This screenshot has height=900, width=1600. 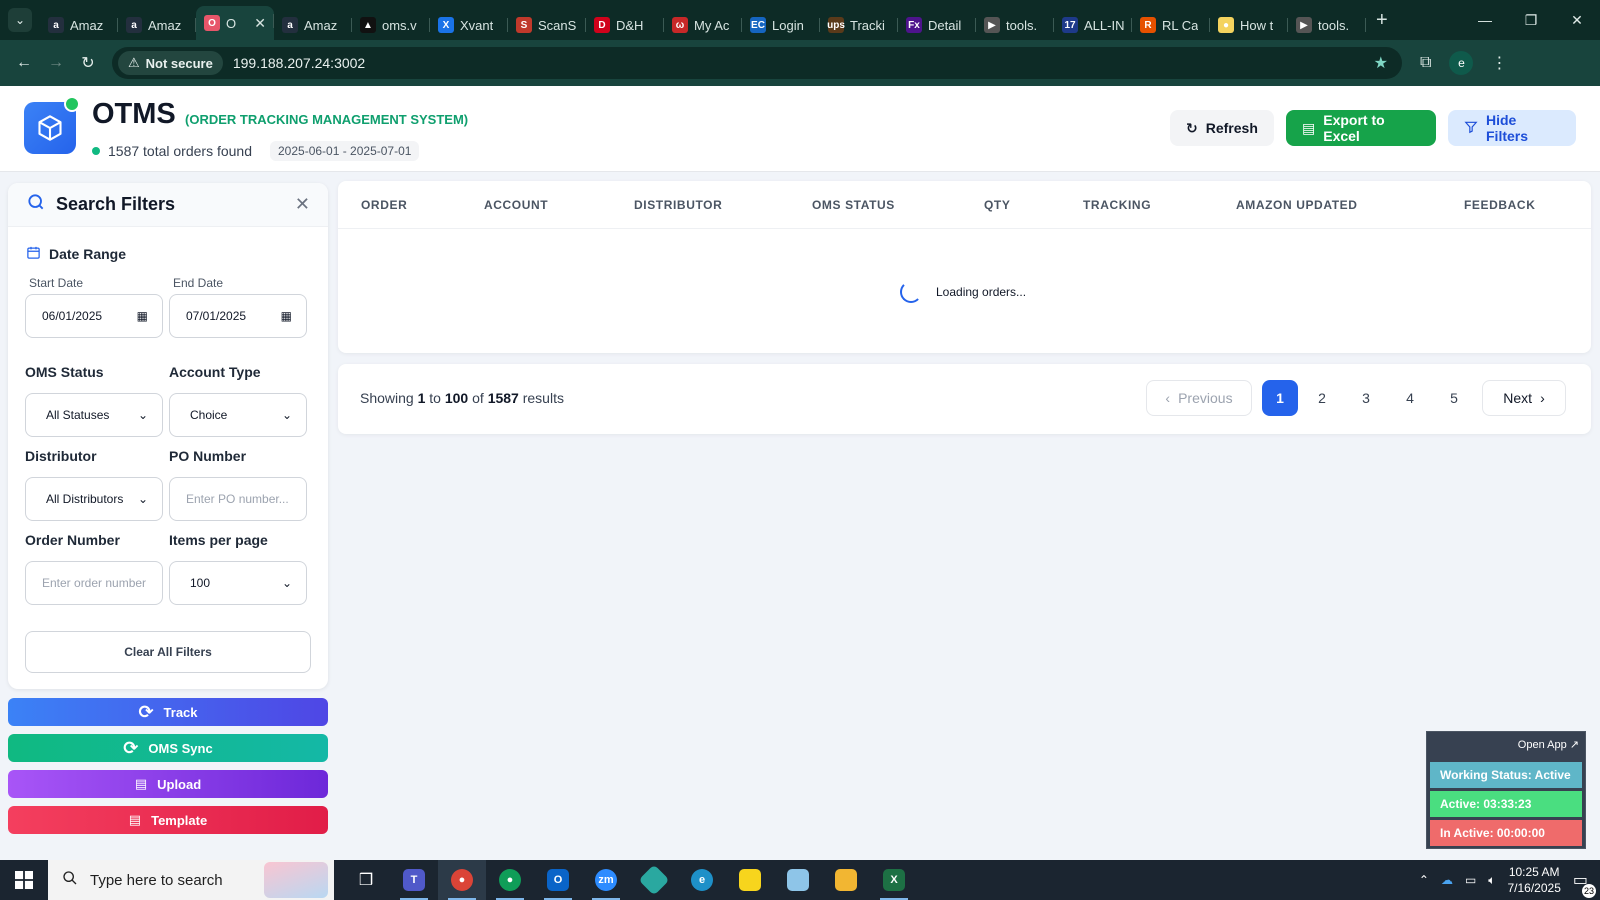 What do you see at coordinates (1531, 20) in the screenshot?
I see `restore-icon: ❐` at bounding box center [1531, 20].